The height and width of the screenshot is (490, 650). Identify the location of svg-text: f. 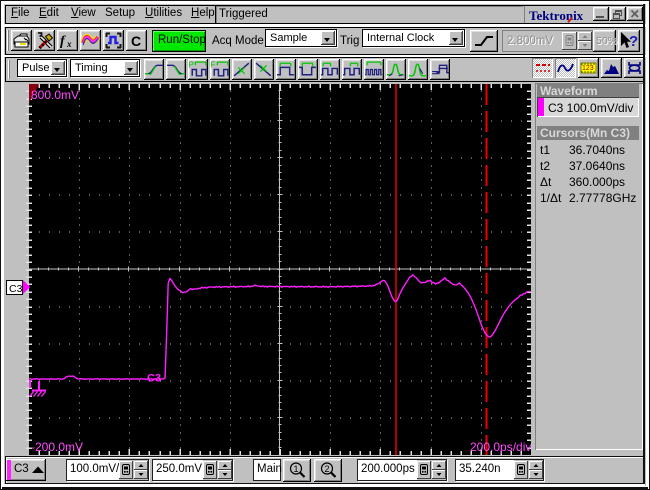
(63, 41).